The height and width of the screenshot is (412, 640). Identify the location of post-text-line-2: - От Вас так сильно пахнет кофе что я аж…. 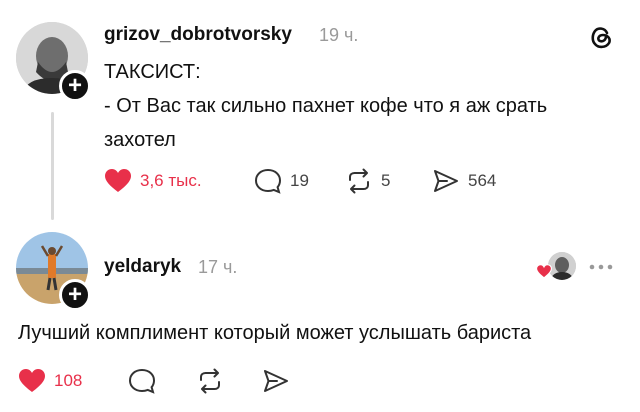
(326, 106).